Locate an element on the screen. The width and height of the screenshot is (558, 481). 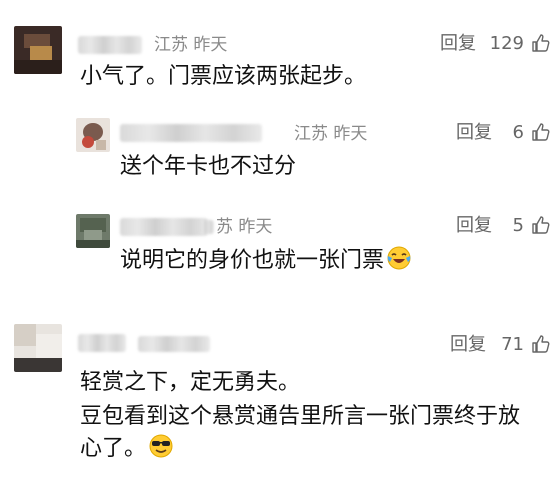
laughing-tears-emoji is located at coordinates (399, 258).